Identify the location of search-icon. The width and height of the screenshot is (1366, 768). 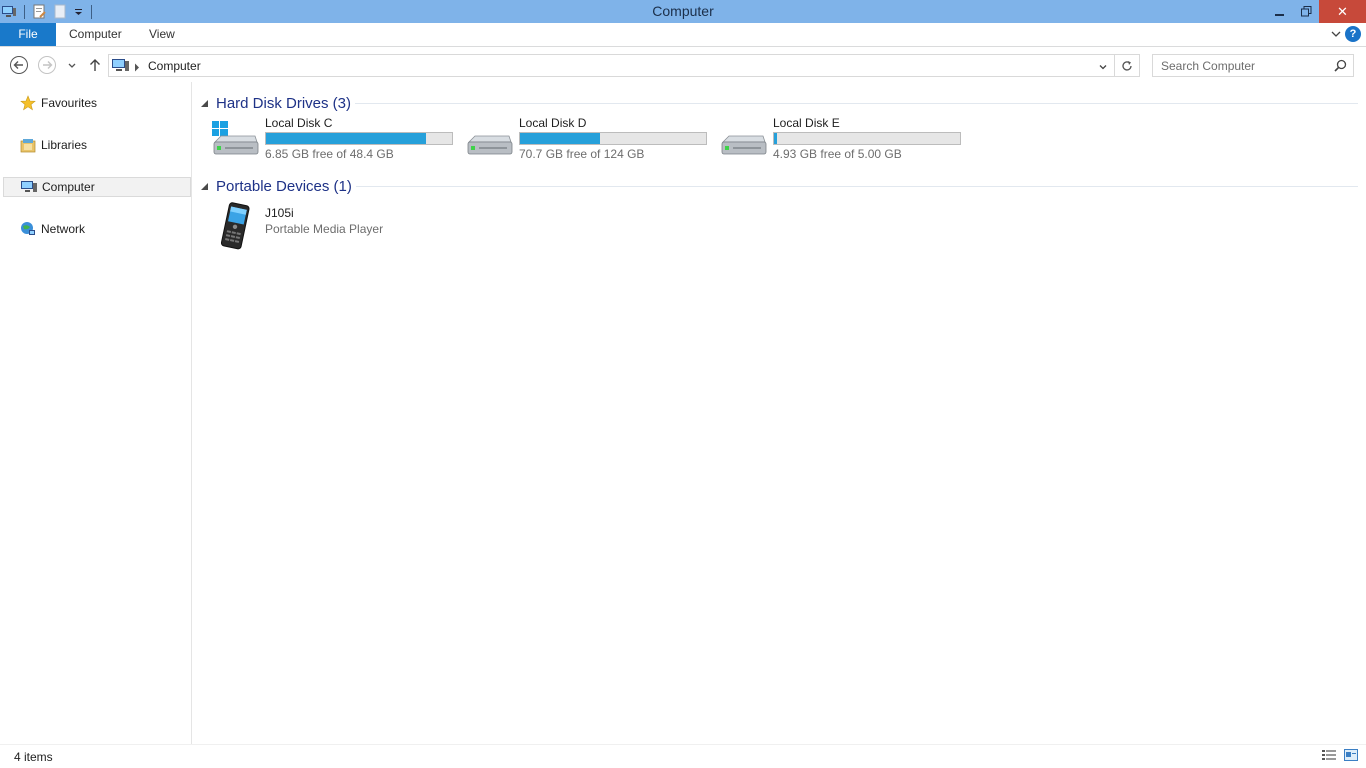
(1340, 67).